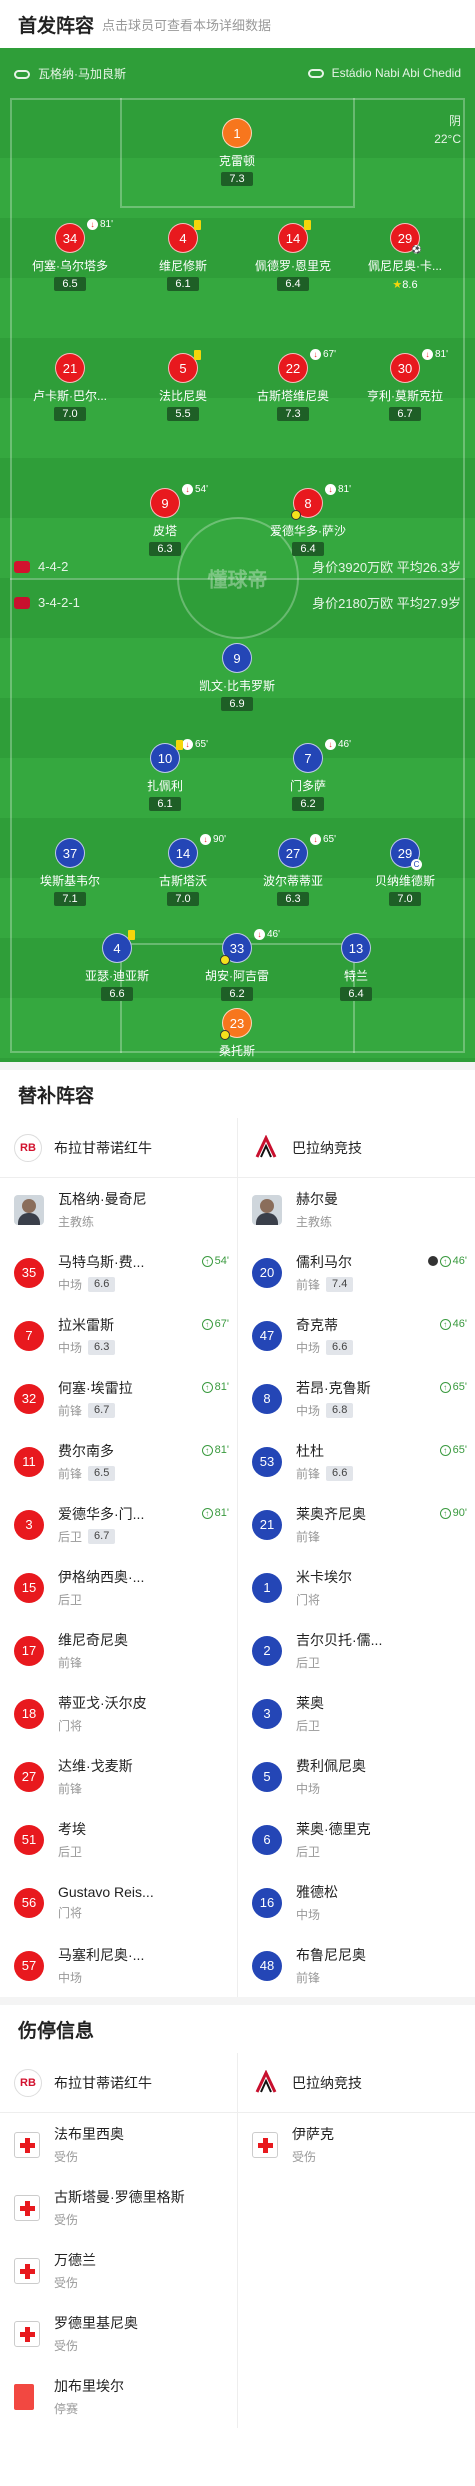 The image size is (475, 2486). I want to click on player-marker: 13 特兰 6.4, so click(356, 967).